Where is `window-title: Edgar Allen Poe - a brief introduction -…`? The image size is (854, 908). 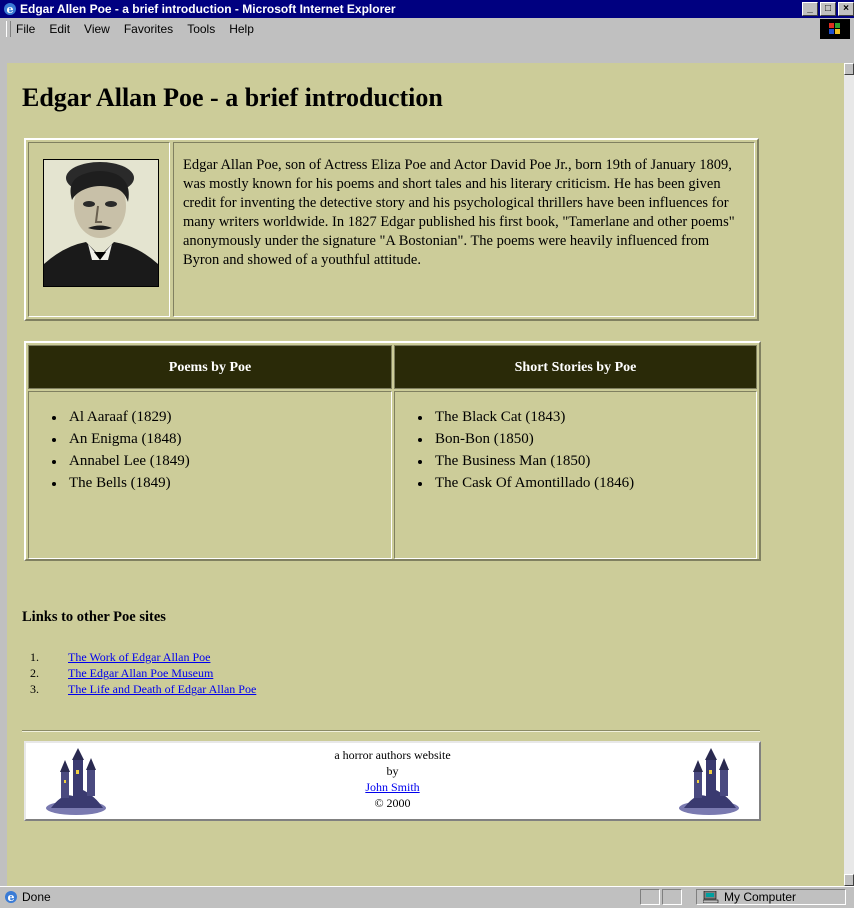 window-title: Edgar Allen Poe - a brief introduction -… is located at coordinates (208, 9).